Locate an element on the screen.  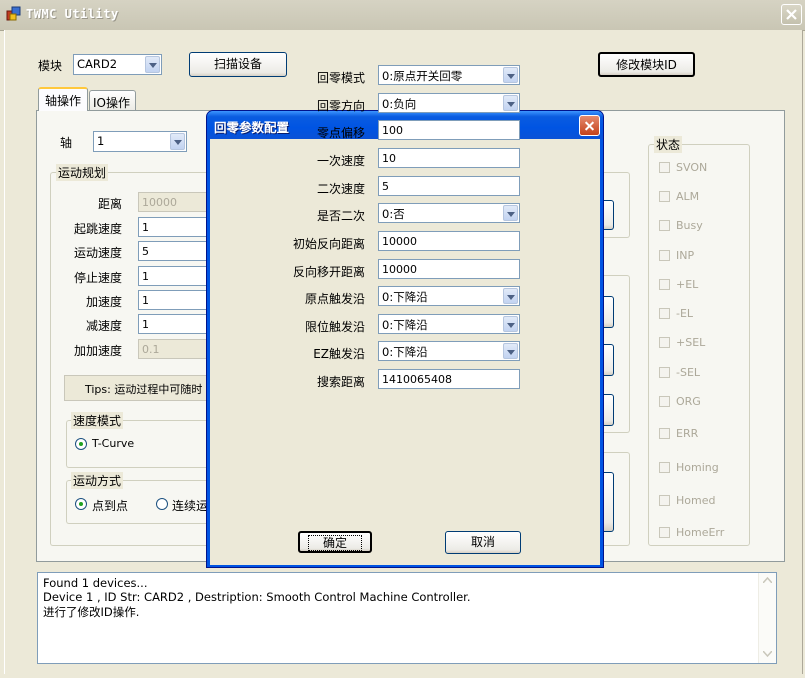
dialog-close-button is located at coordinates (589, 125).